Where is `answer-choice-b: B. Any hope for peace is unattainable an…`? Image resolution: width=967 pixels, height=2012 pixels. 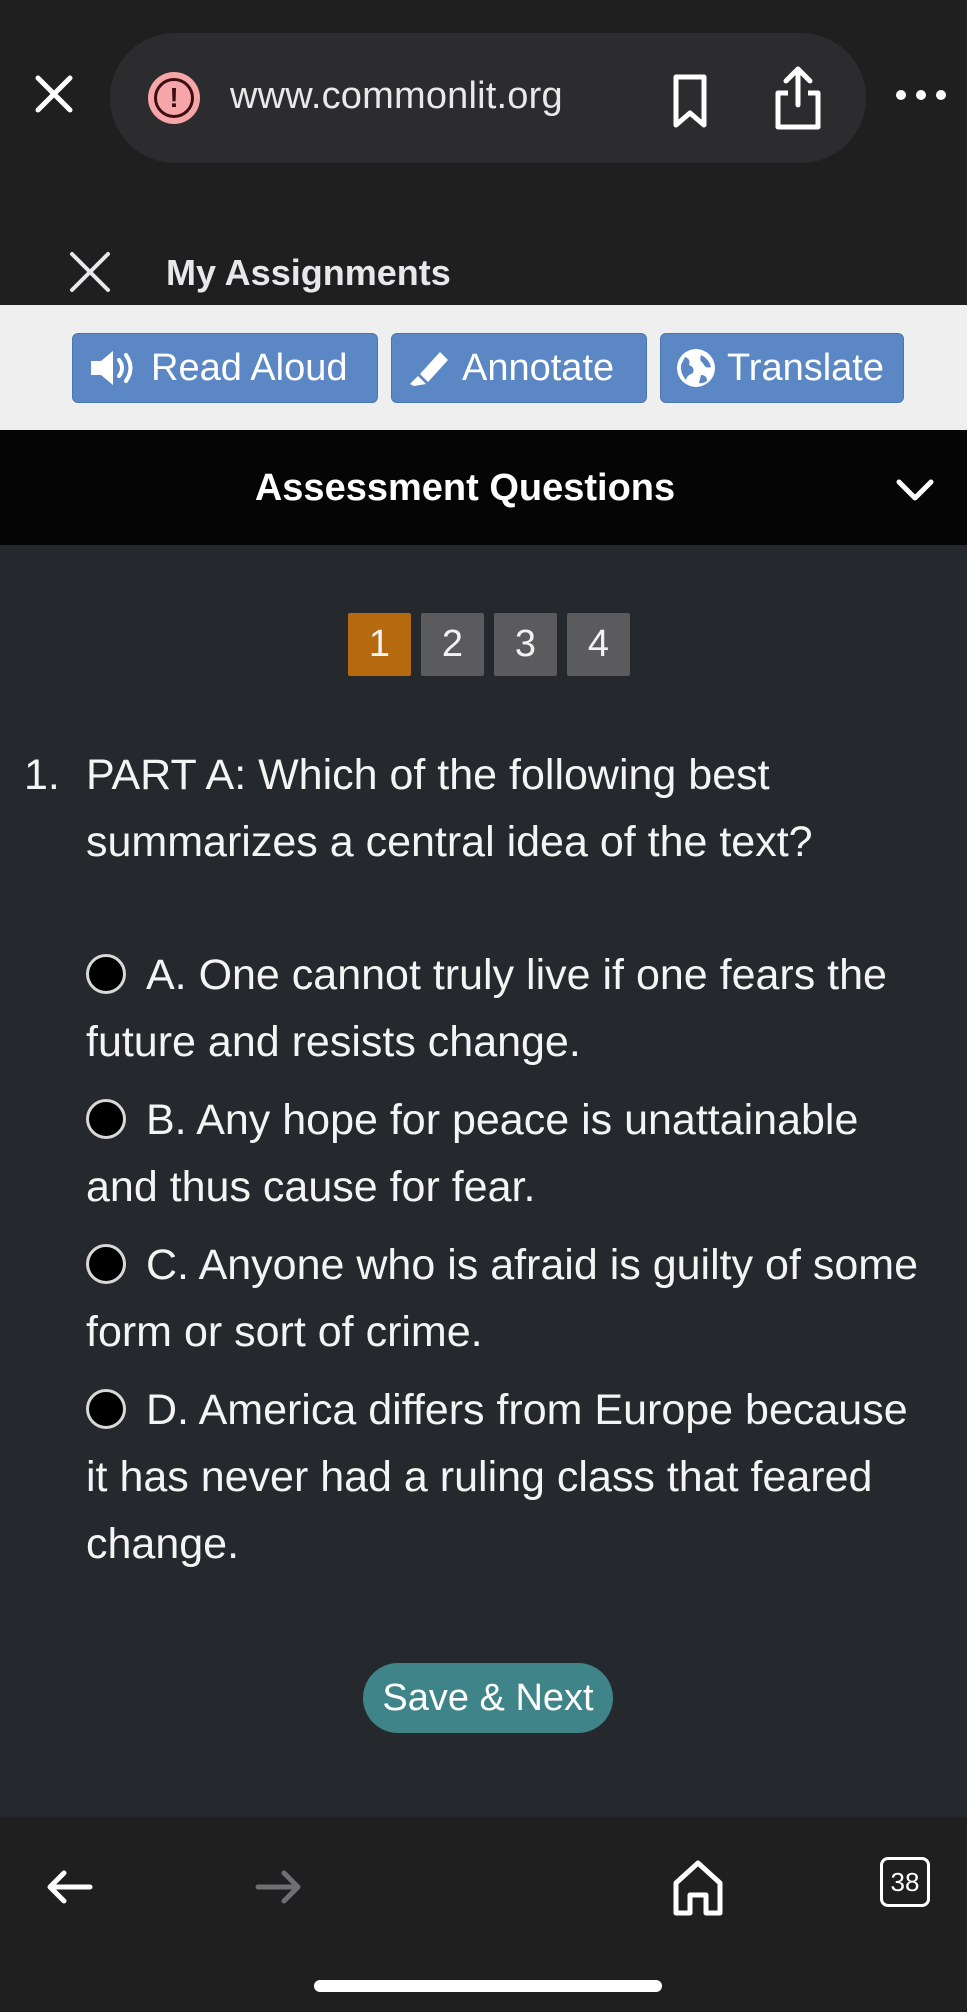 answer-choice-b: B. Any hope for peace is unattainable an… is located at coordinates (506, 1154).